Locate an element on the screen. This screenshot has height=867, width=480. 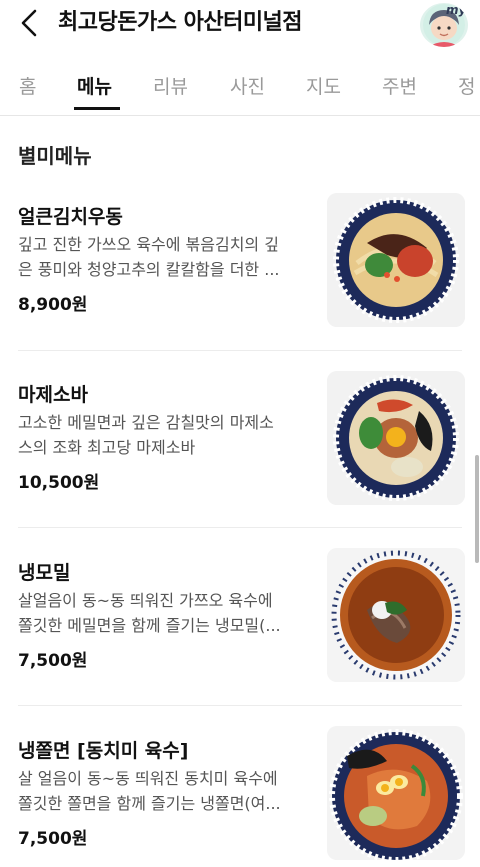
menu-item-description-line: 살 얼음이 동~동 띄워진 동치미 육수에 is located at coordinates (148, 778).